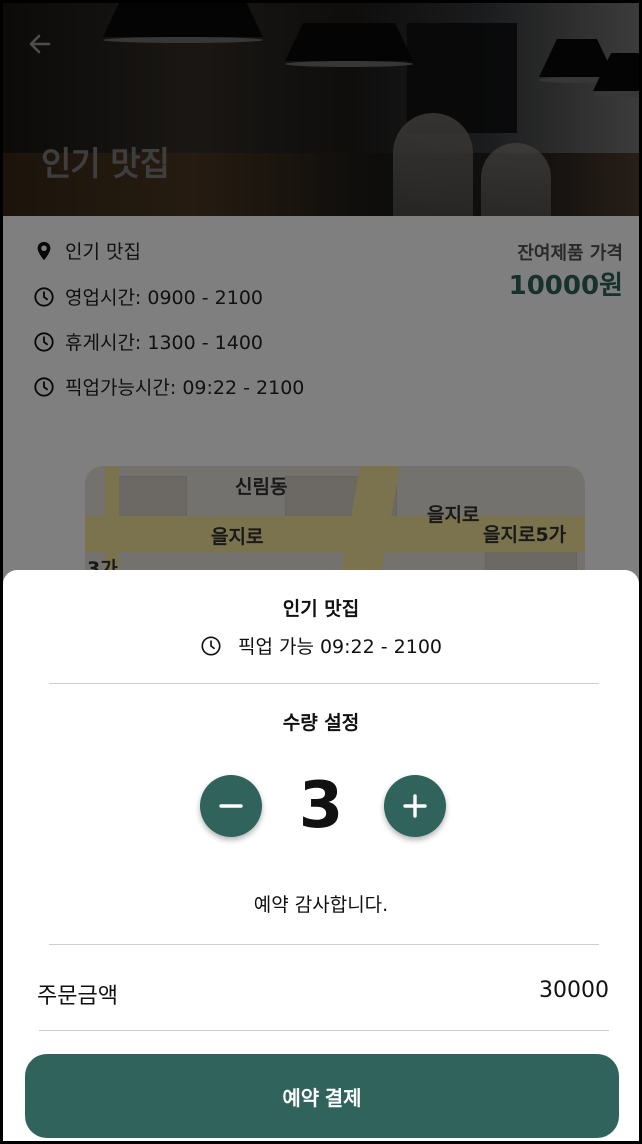 The width and height of the screenshot is (642, 1144). I want to click on pay-reservation-button: 예약 결제, so click(322, 1096).